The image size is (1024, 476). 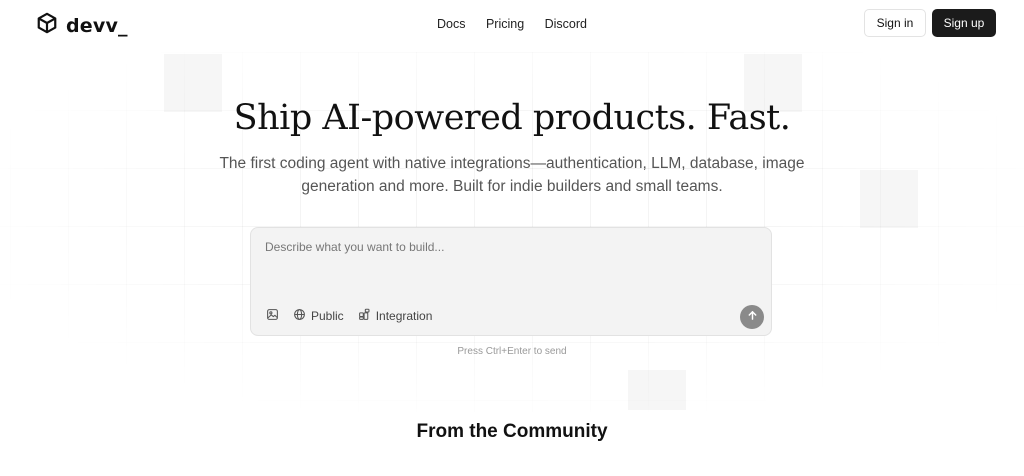 I want to click on brand-name: devv_, so click(x=97, y=25).